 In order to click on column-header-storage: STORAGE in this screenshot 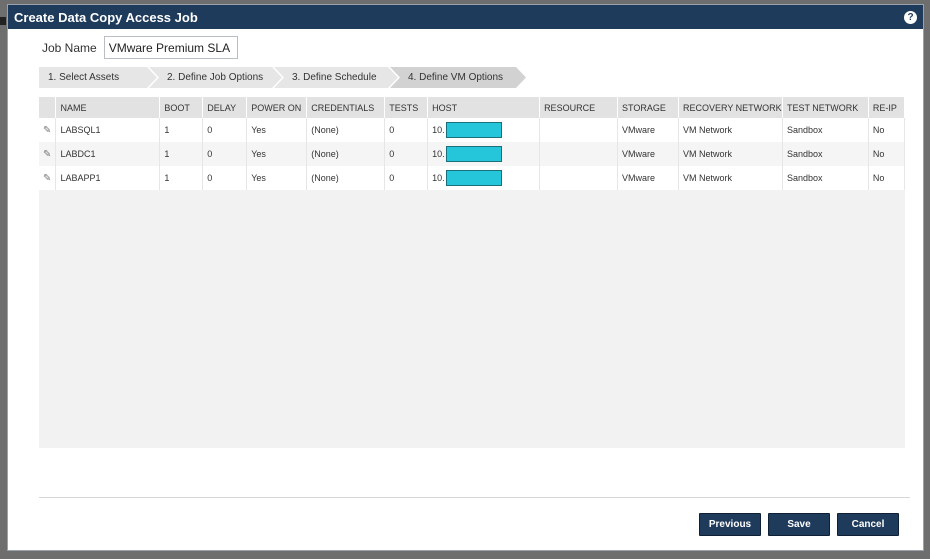, I will do `click(648, 107)`.